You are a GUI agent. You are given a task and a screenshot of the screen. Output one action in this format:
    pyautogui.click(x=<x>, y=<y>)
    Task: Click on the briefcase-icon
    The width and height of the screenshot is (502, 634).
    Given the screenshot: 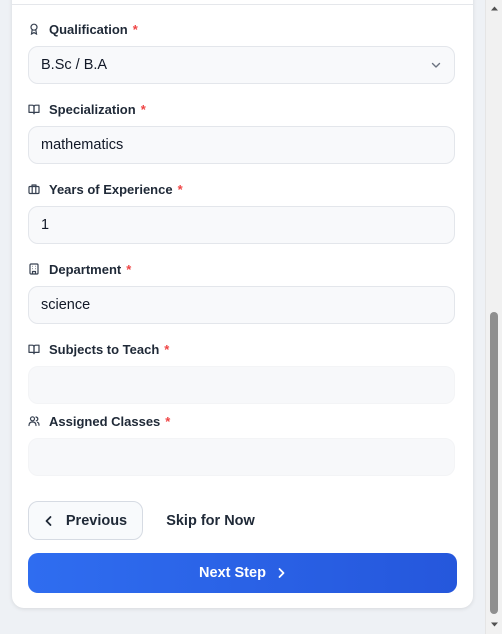 What is the action you would take?
    pyautogui.click(x=34, y=189)
    